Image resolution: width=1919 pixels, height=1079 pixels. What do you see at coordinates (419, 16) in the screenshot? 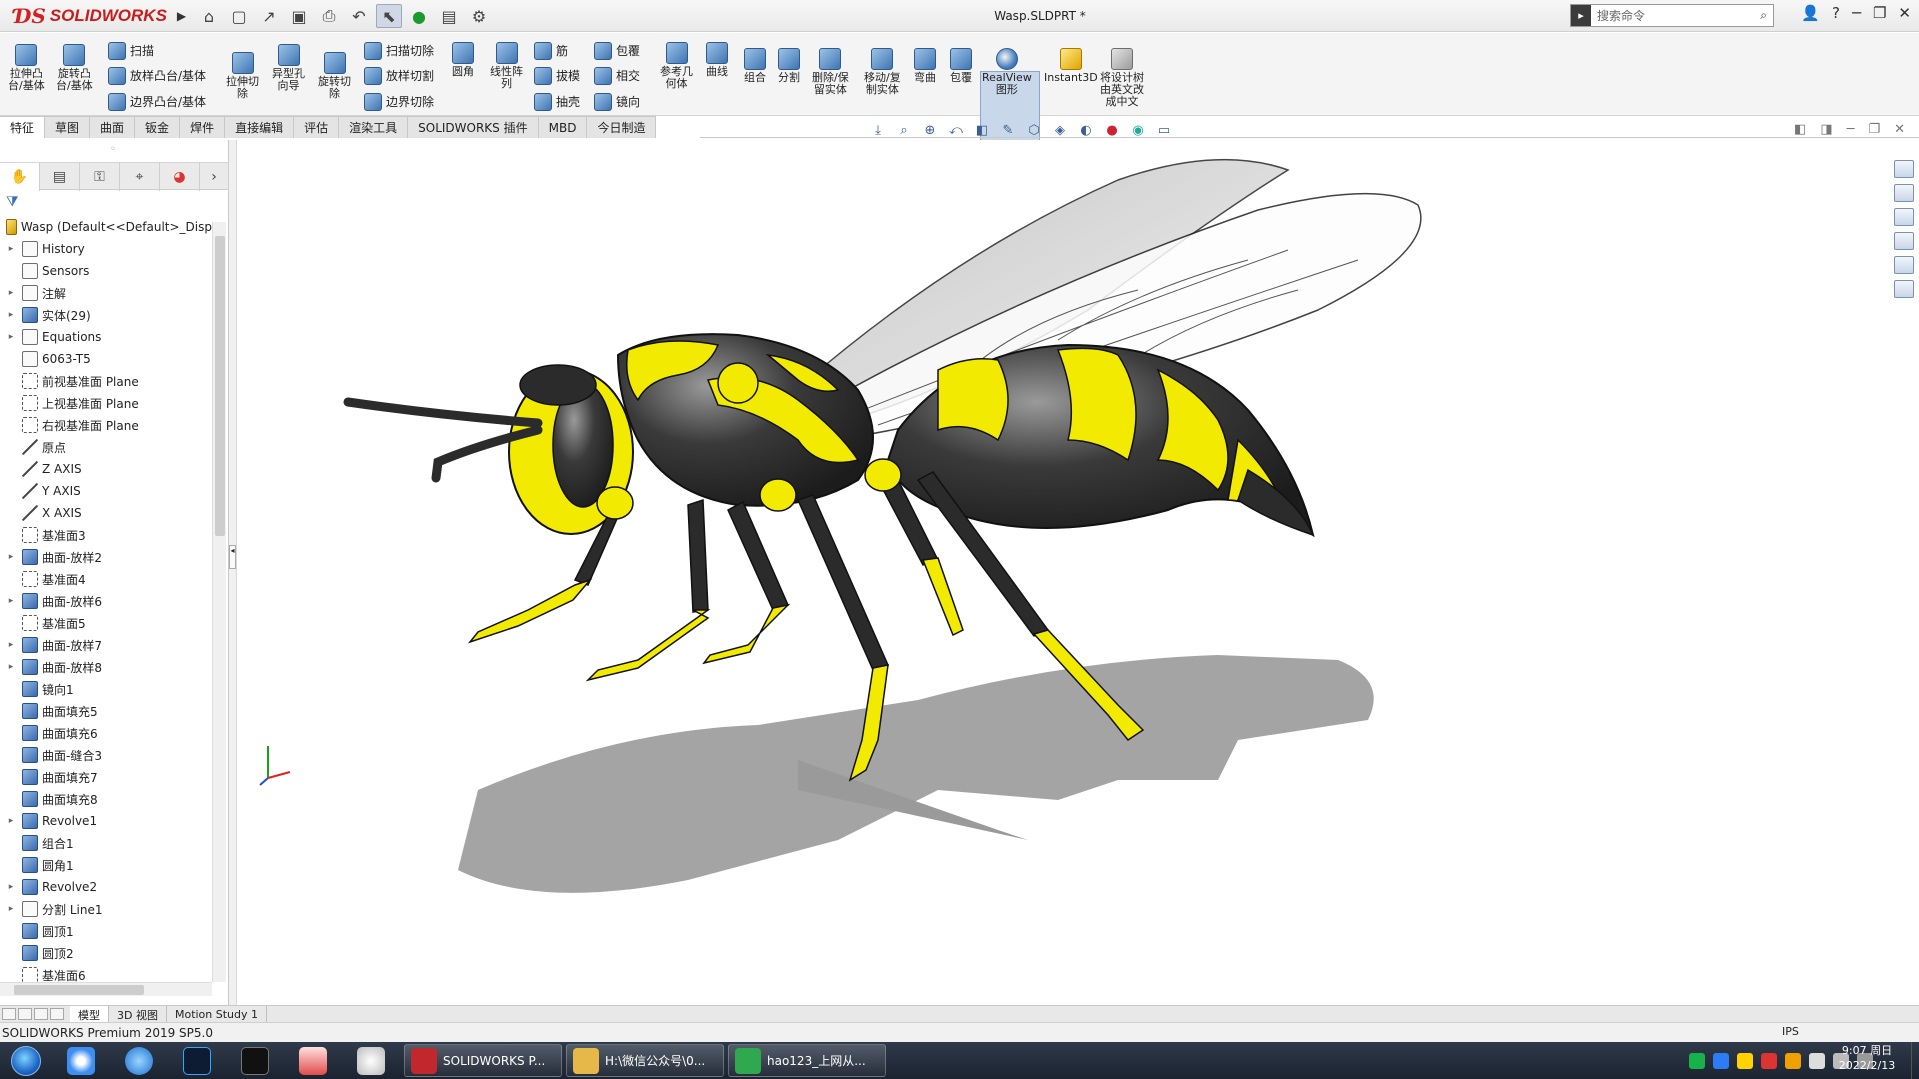
I see `rebuild-icon: ●` at bounding box center [419, 16].